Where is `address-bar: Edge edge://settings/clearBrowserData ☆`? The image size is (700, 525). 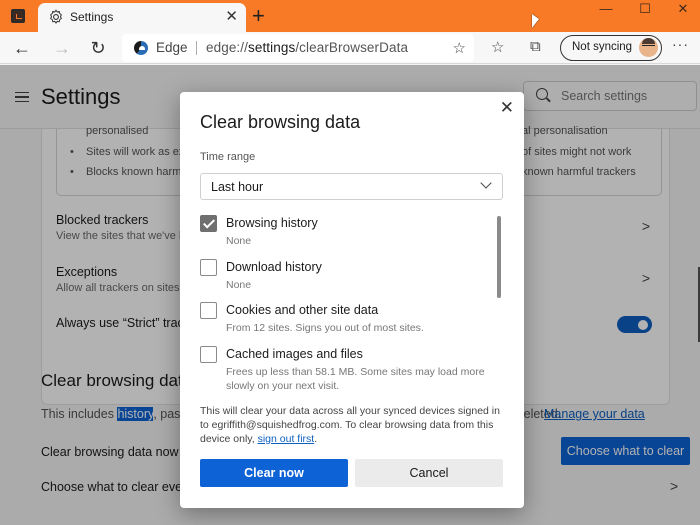 address-bar: Edge edge://settings/clearBrowserData ☆ is located at coordinates (298, 48).